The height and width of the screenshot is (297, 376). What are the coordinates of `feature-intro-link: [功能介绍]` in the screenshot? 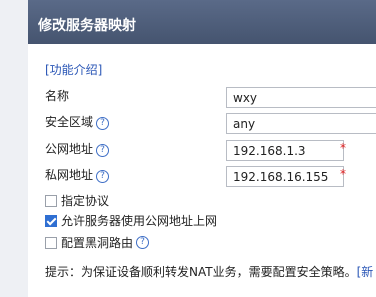 It's located at (73, 69).